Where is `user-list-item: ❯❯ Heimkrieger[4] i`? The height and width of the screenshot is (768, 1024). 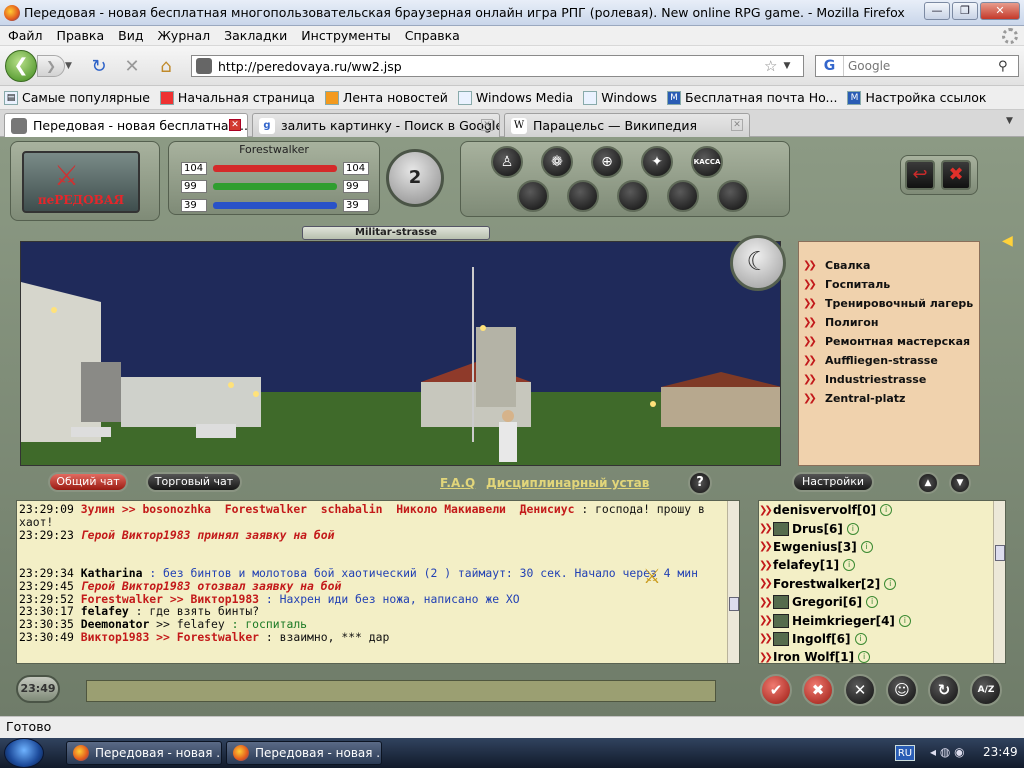
user-list-item: ❯❯ Heimkrieger[4] i is located at coordinates (882, 620).